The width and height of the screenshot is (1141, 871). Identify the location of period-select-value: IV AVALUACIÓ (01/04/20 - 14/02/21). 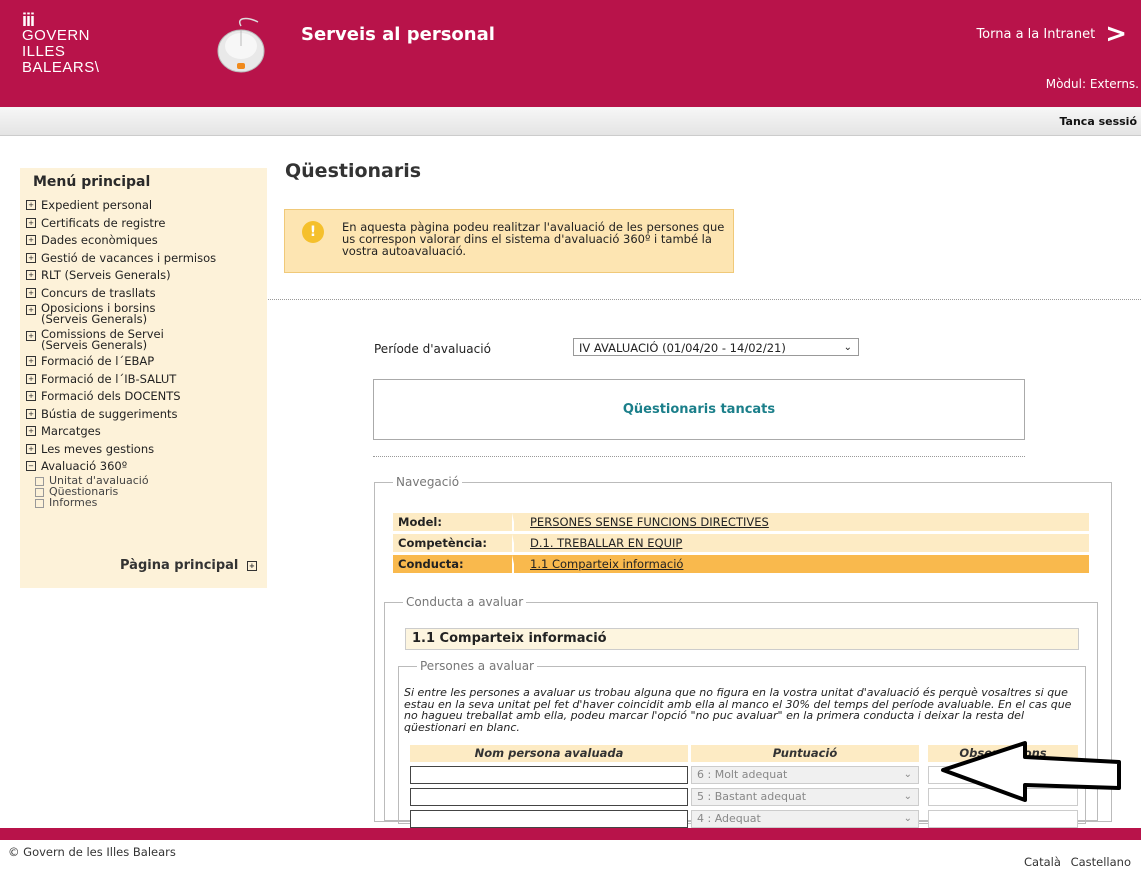
(682, 348).